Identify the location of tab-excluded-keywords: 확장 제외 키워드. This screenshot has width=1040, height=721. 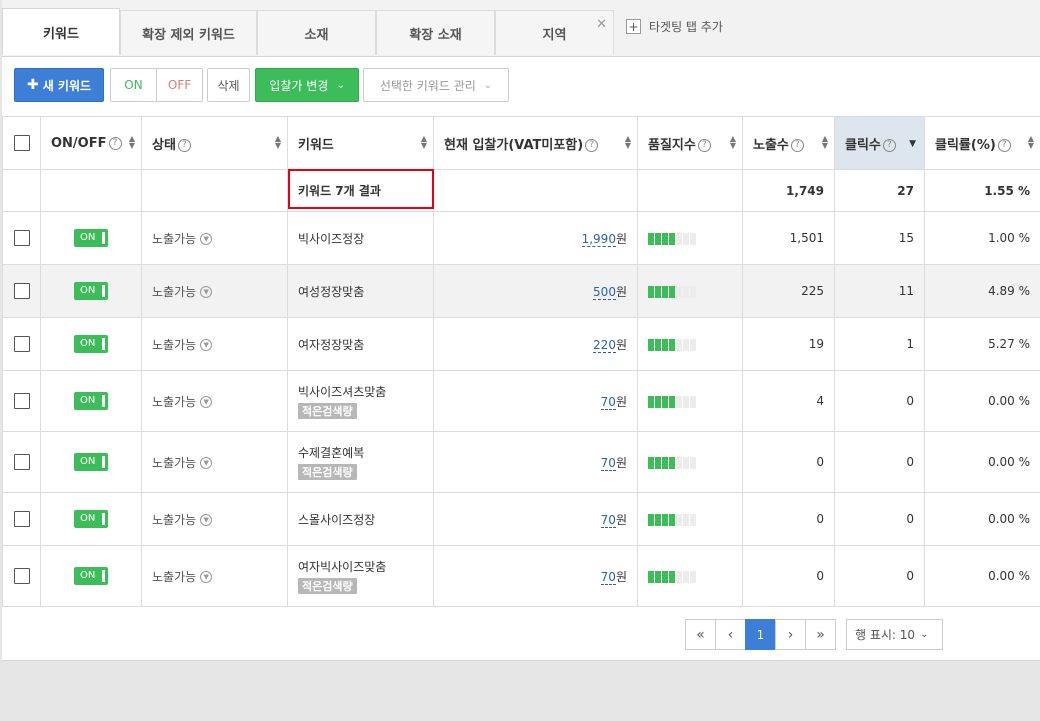
(188, 32).